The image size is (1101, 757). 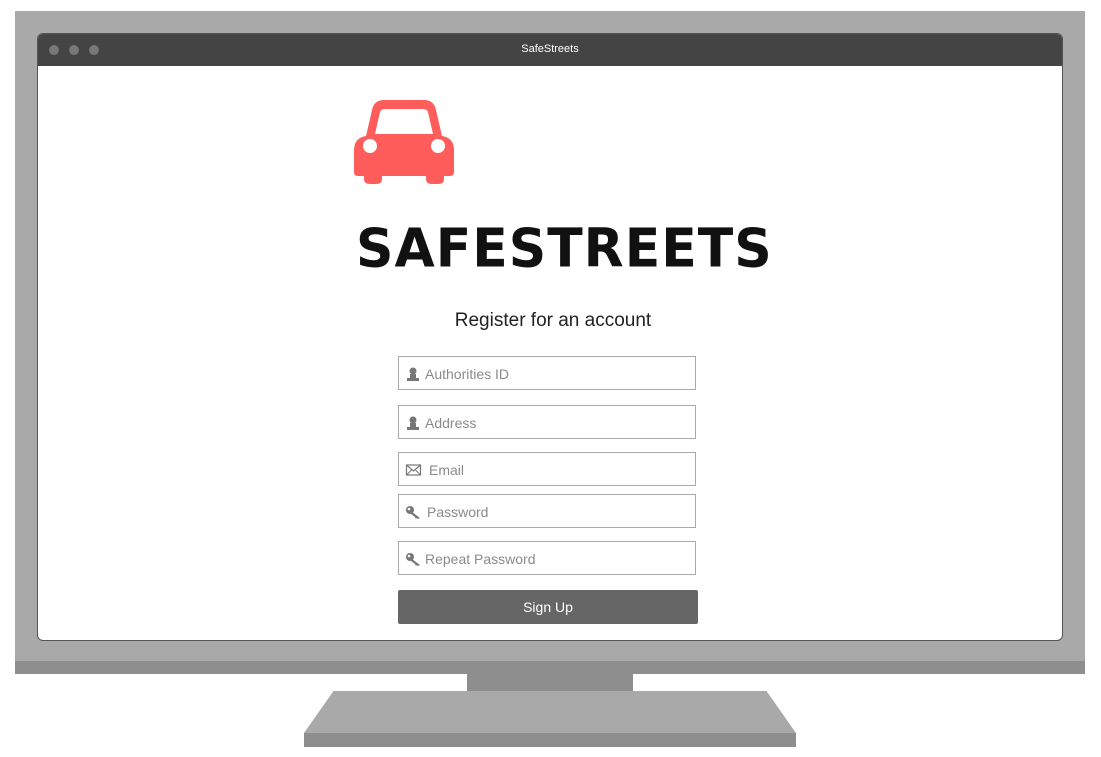 What do you see at coordinates (404, 142) in the screenshot?
I see `car-icon` at bounding box center [404, 142].